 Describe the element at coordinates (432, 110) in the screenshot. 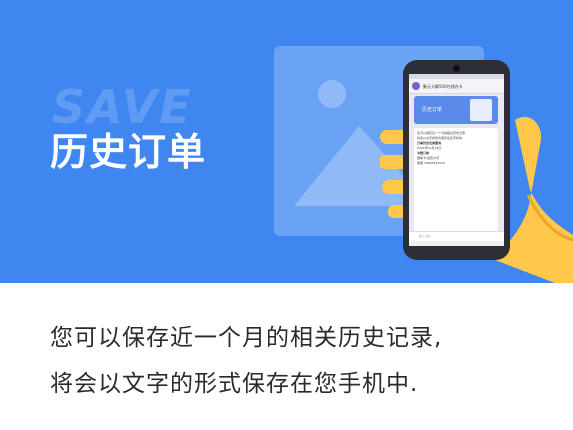

I see `card-title: 历史订单` at that location.